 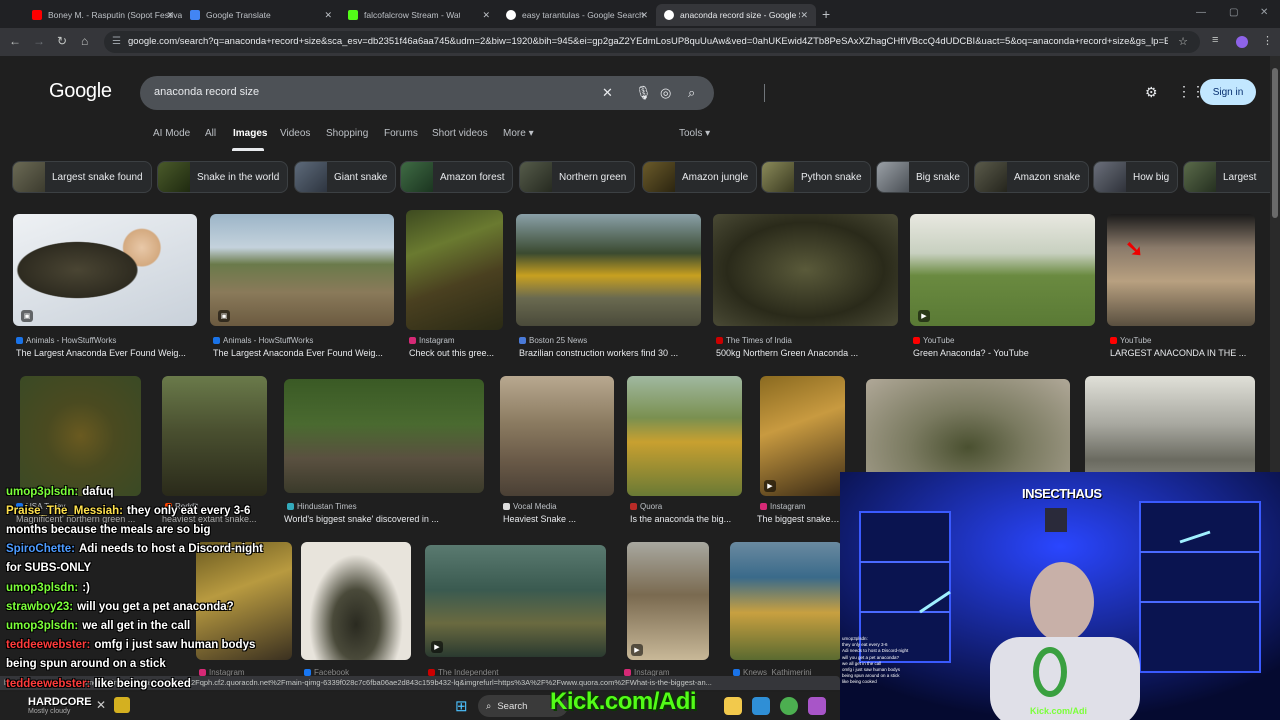 I want to click on search-icon: ⌕, so click(x=691, y=93).